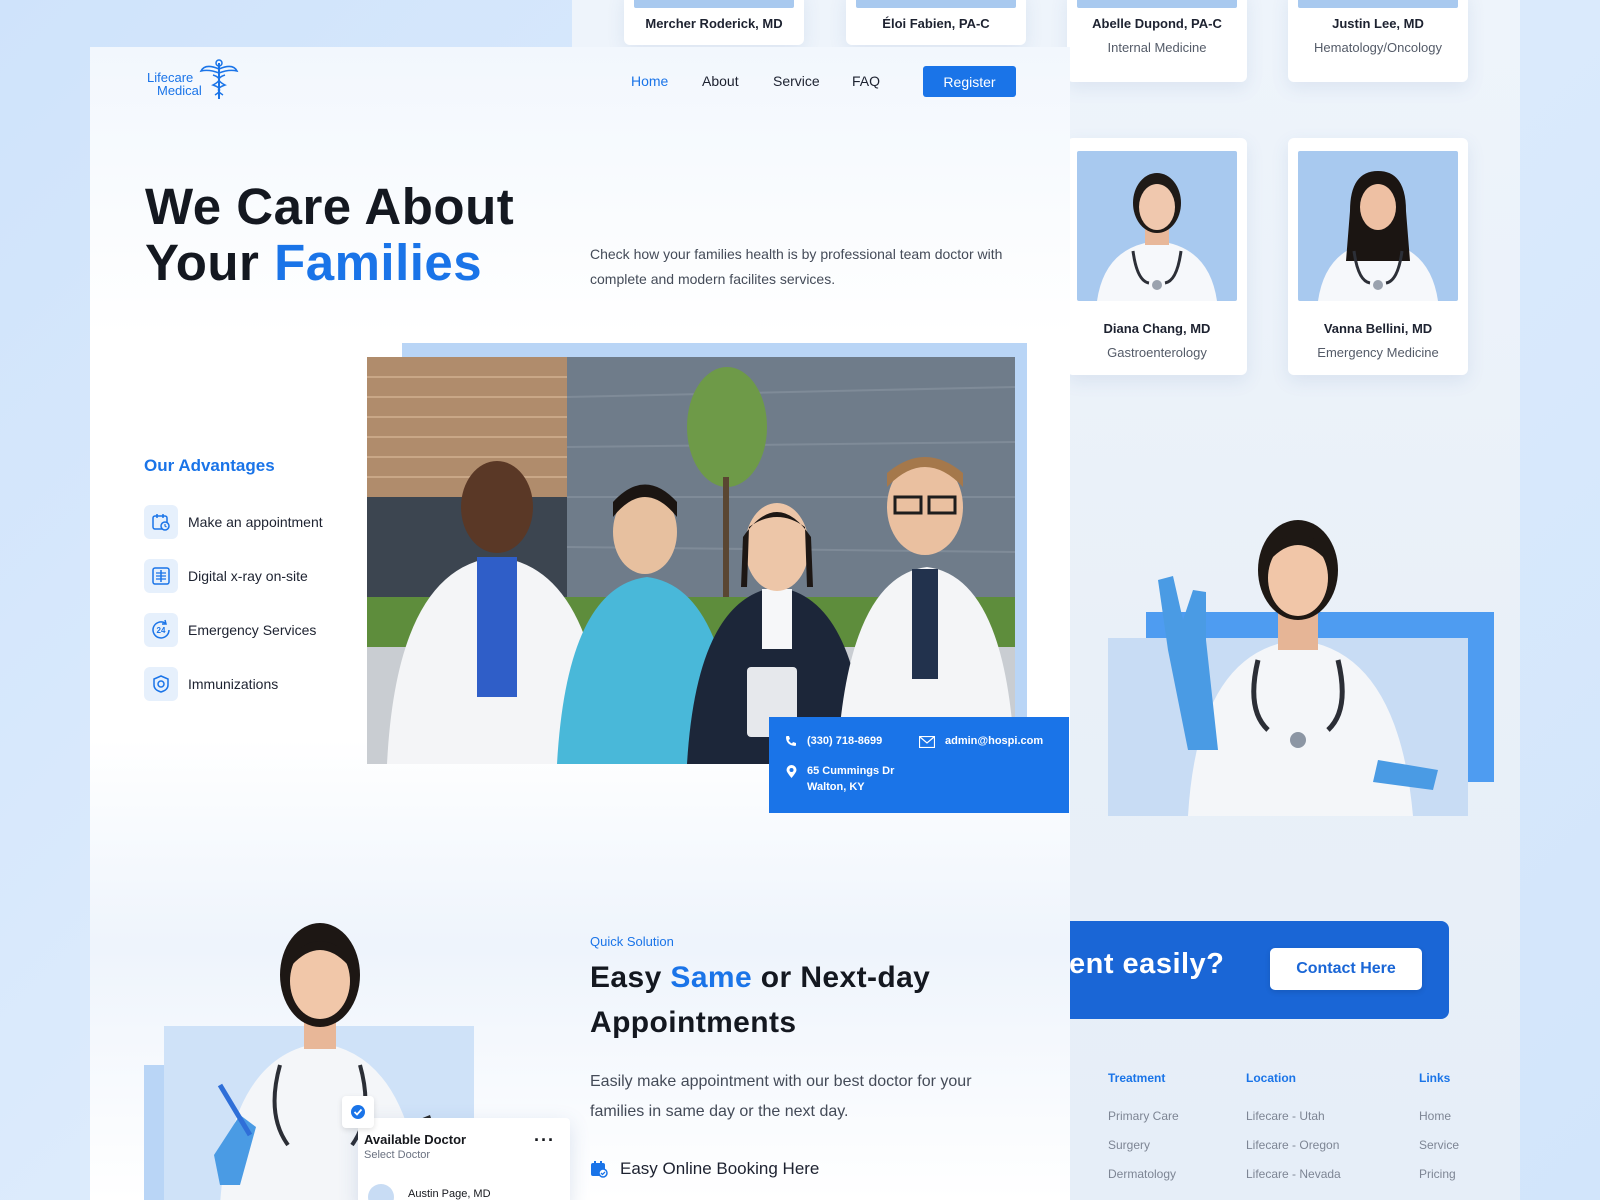  I want to click on available-doctor-title: Available Doctor, so click(415, 1139).